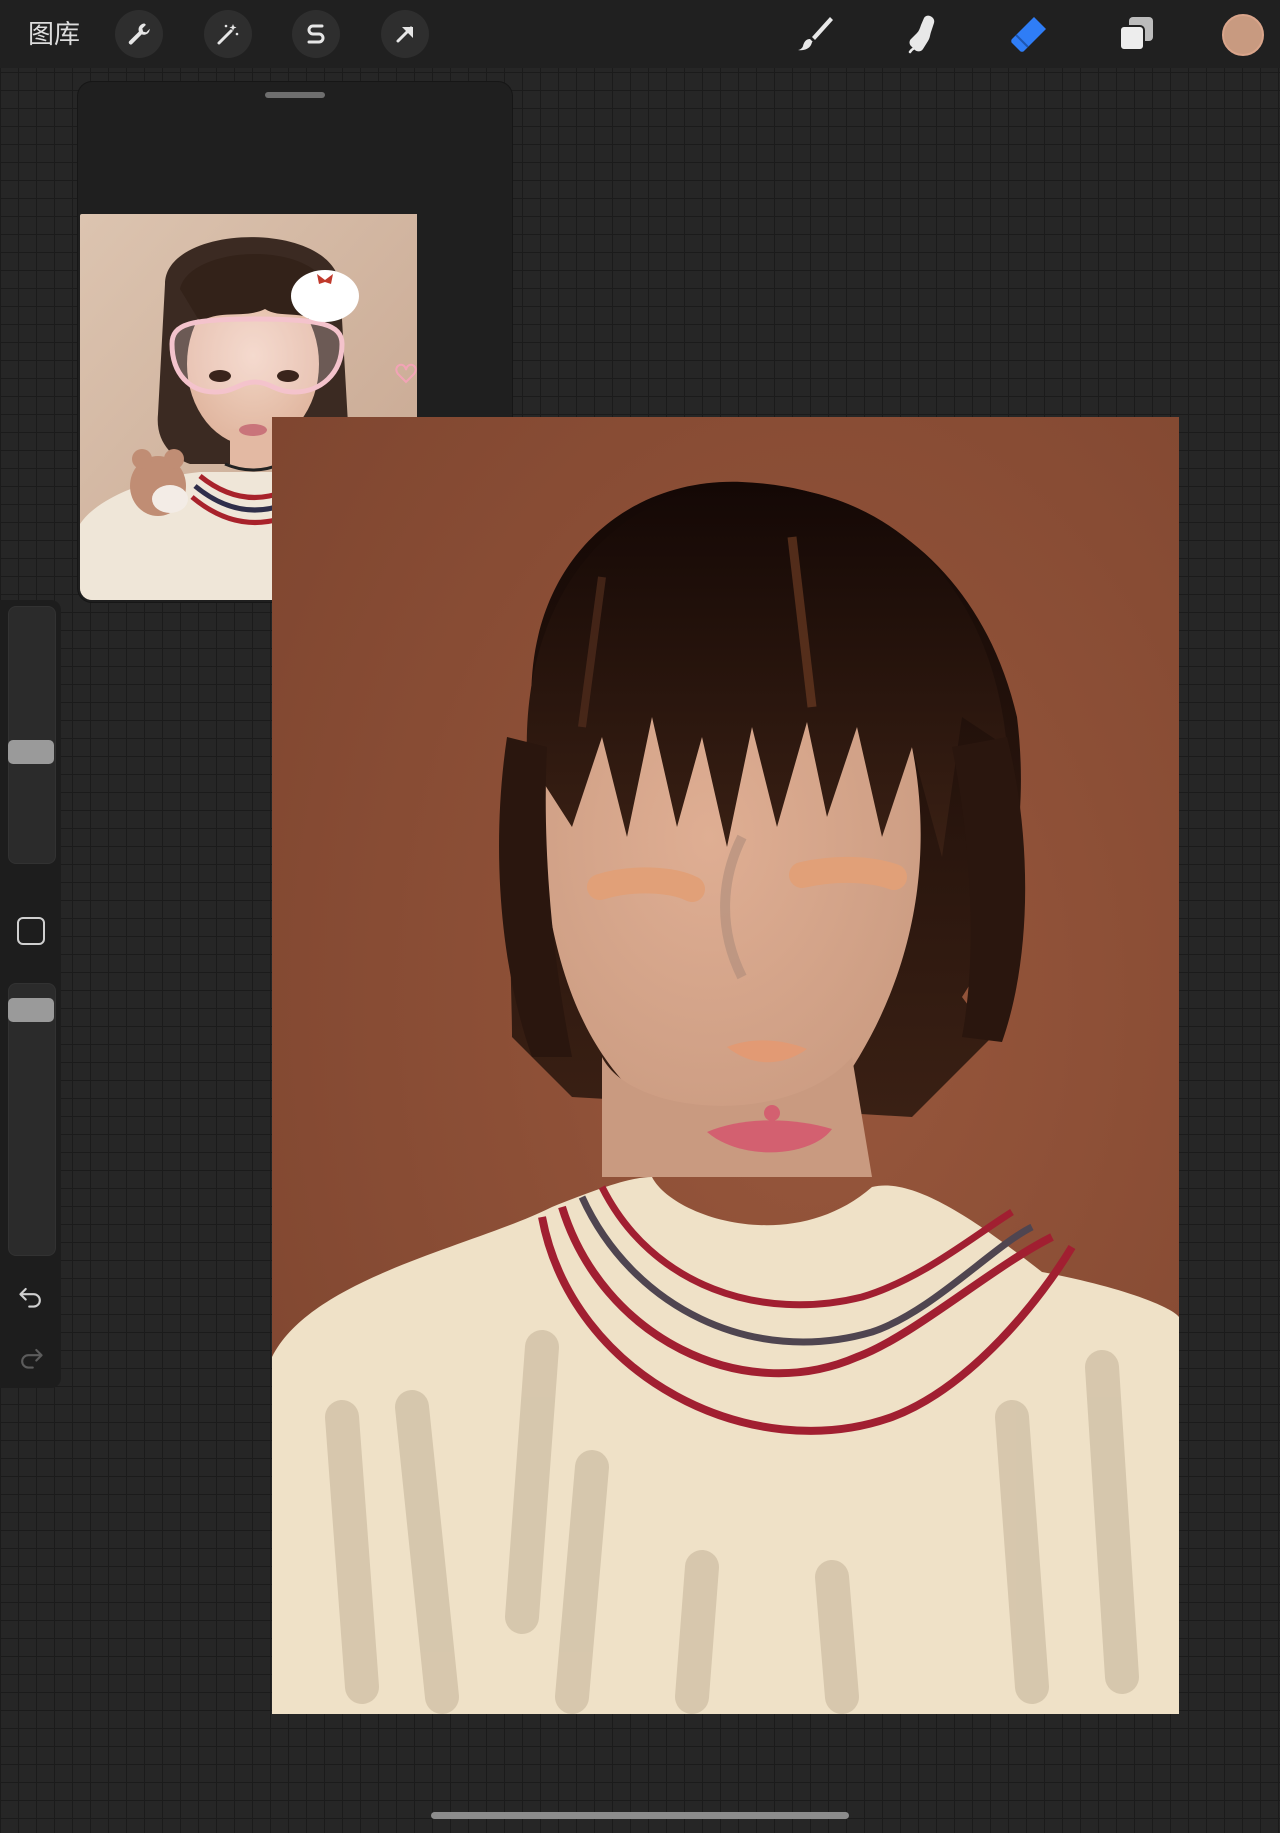 Image resolution: width=1280 pixels, height=1833 pixels. I want to click on actions-button, so click(139, 34).